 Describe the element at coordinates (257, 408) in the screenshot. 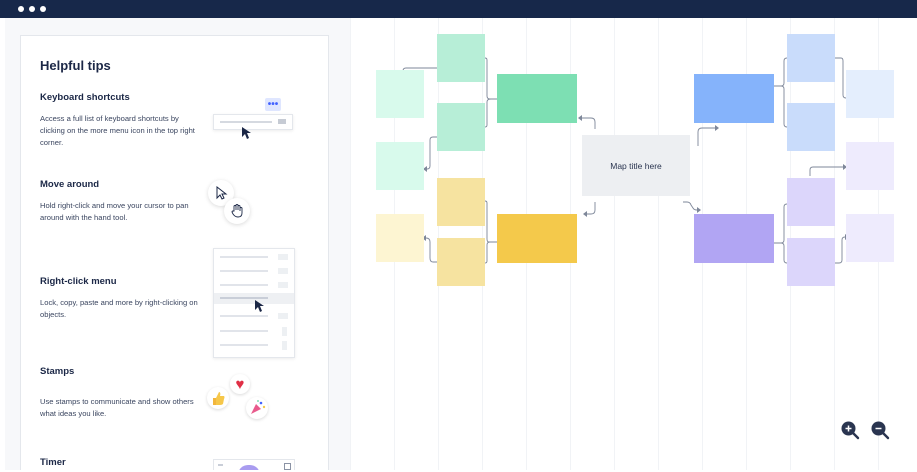

I see `party-popper-stamp-icon` at that location.